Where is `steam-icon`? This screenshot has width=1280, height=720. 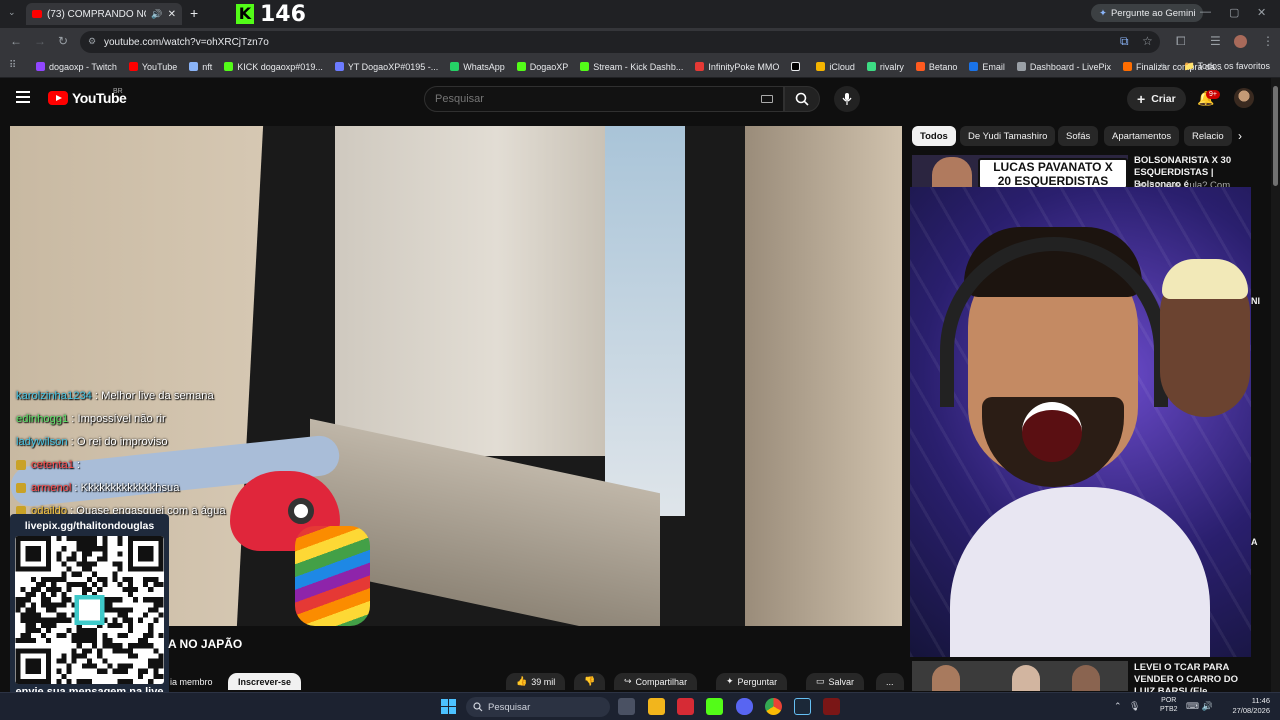
steam-icon is located at coordinates (802, 706).